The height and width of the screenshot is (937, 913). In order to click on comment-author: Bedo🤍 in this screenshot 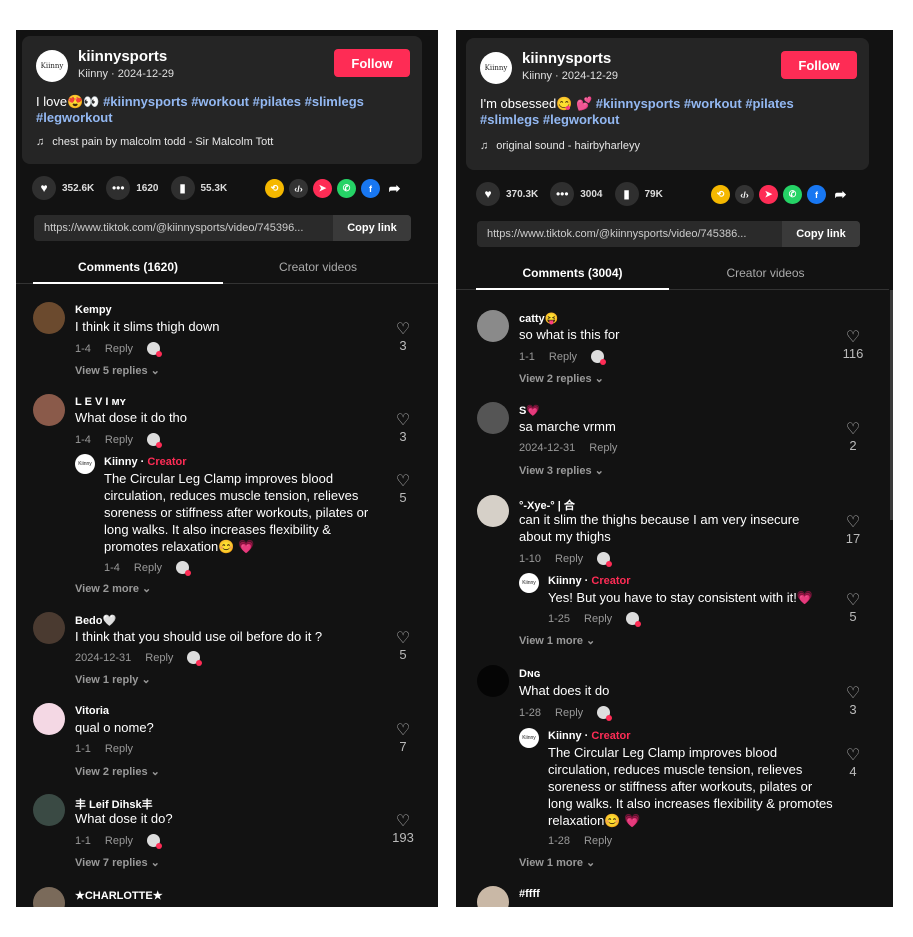, I will do `click(95, 620)`.